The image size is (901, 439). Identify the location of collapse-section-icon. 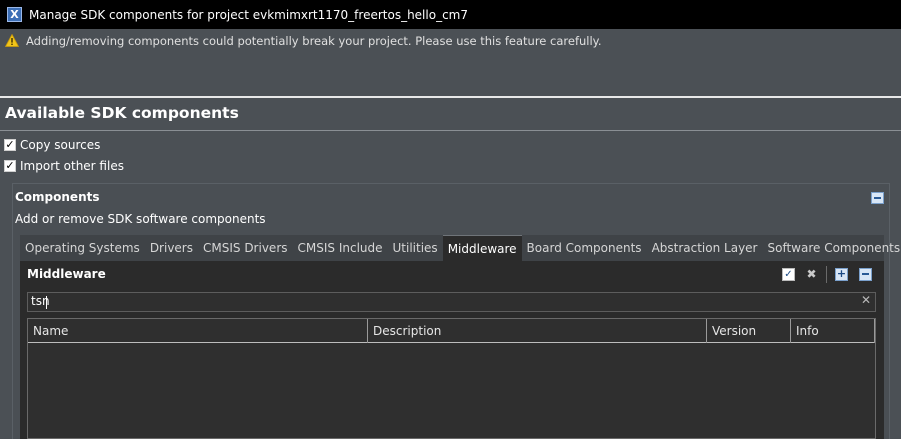
(877, 198).